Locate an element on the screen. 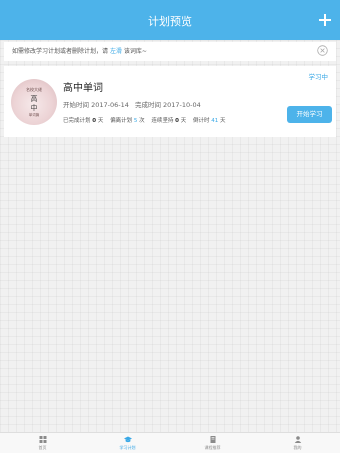 The height and width of the screenshot is (453, 340). graduation-cap-icon is located at coordinates (127, 439).